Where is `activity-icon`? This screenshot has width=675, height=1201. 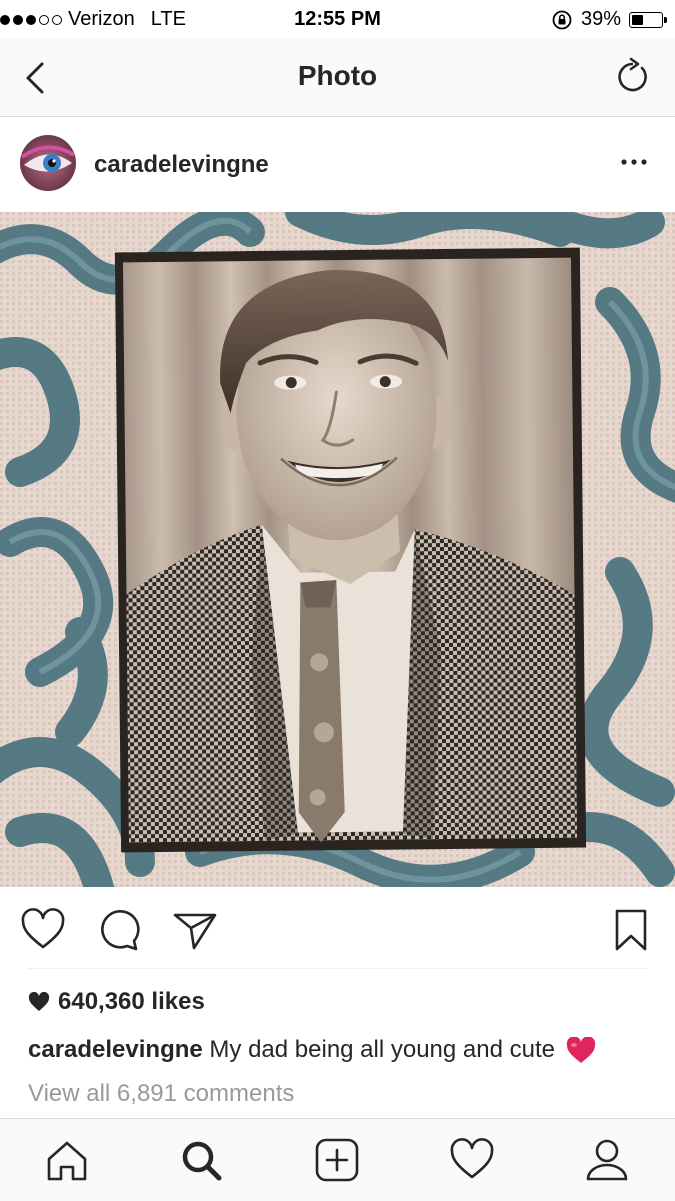 activity-icon is located at coordinates (472, 1160).